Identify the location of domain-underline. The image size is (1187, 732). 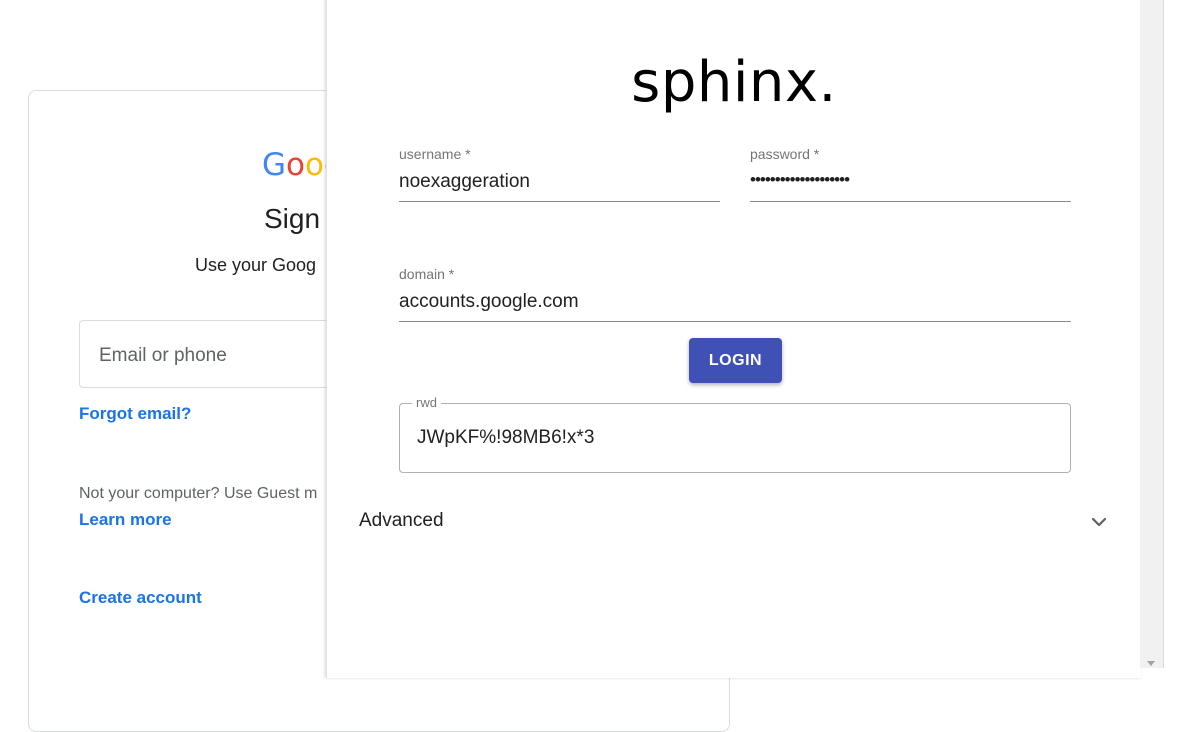
(735, 321).